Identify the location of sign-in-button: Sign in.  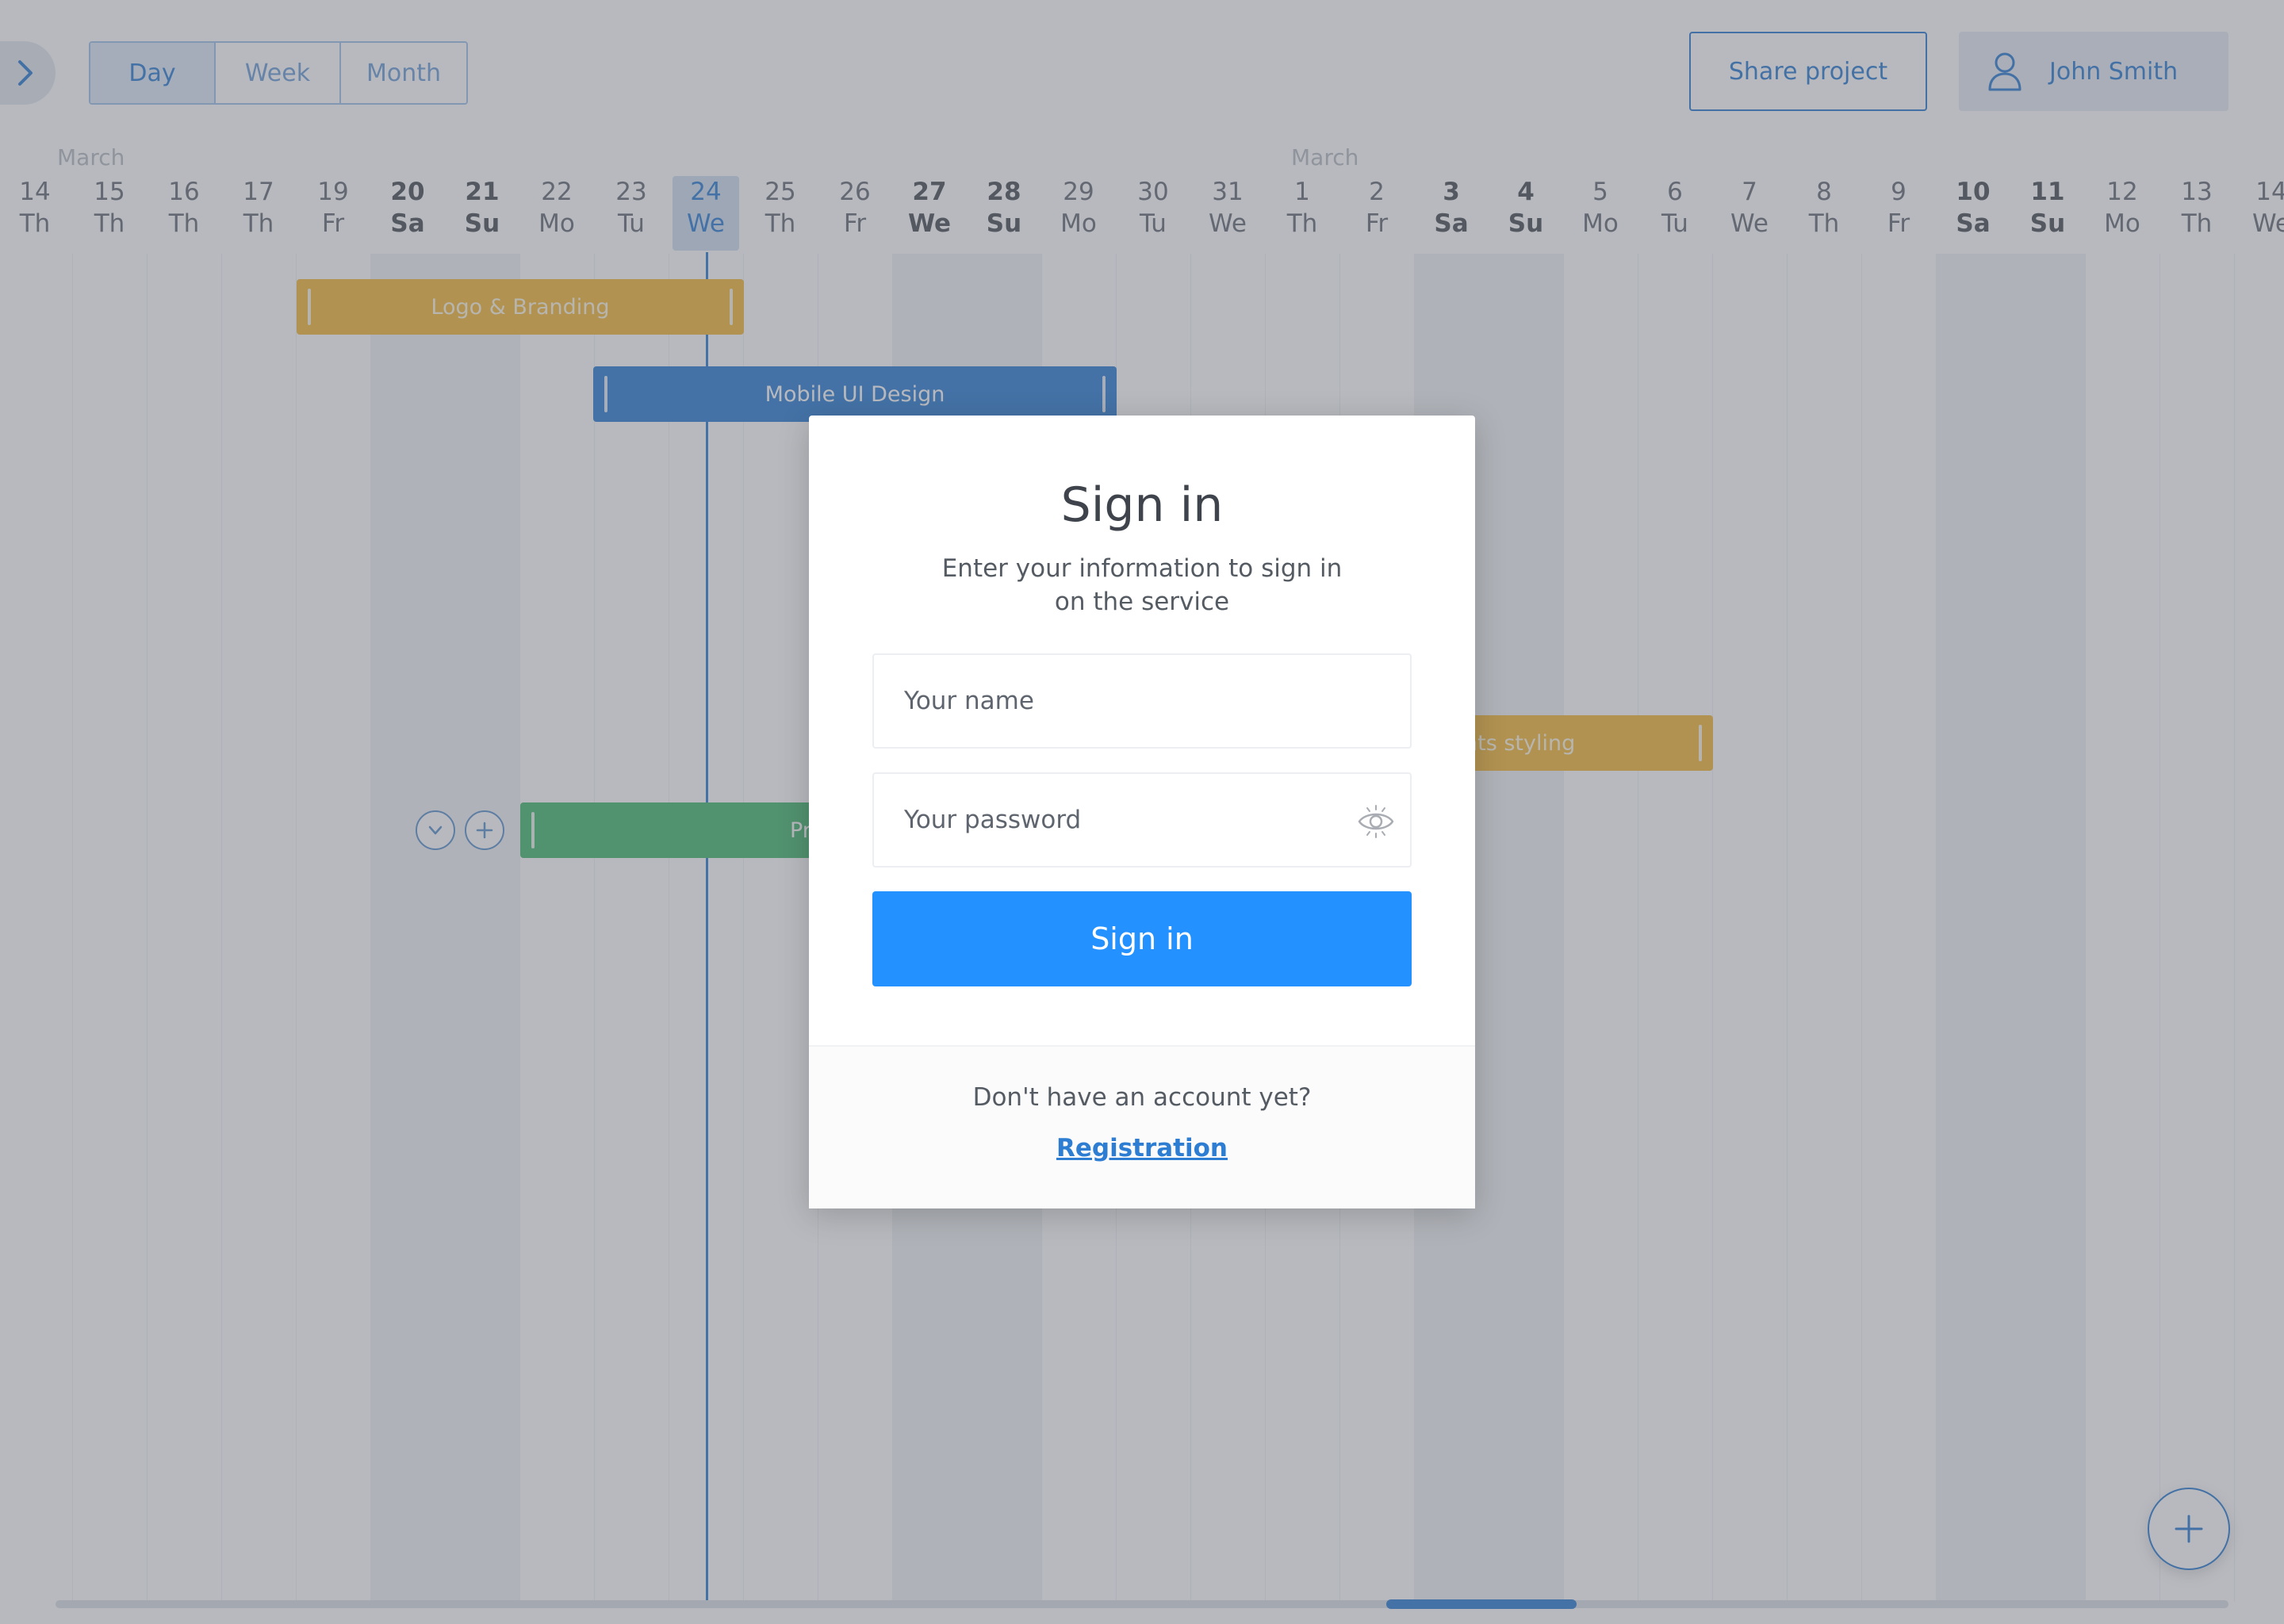
(1142, 938).